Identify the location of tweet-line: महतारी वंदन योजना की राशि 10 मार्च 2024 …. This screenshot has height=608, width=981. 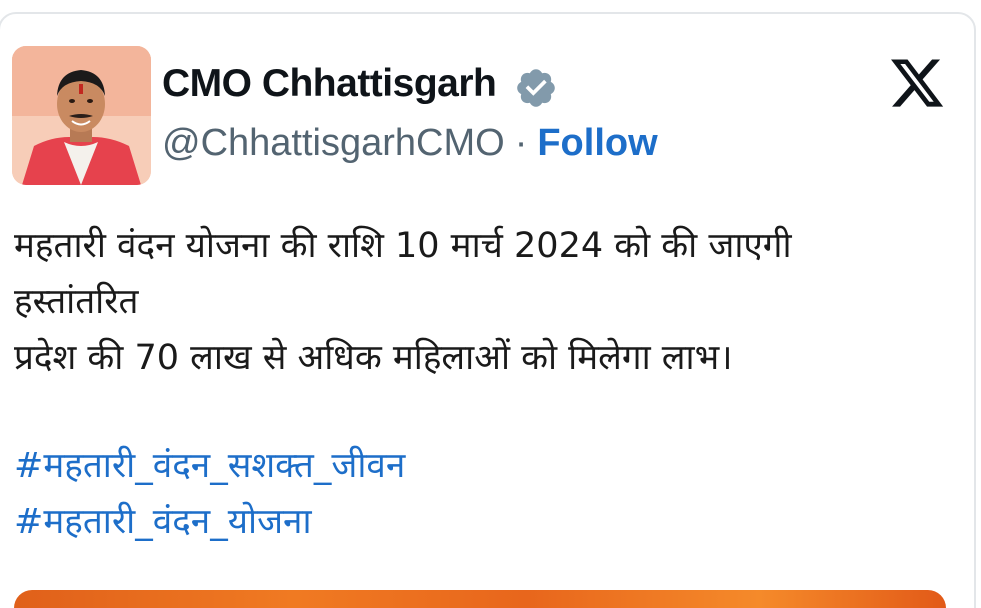
(403, 246).